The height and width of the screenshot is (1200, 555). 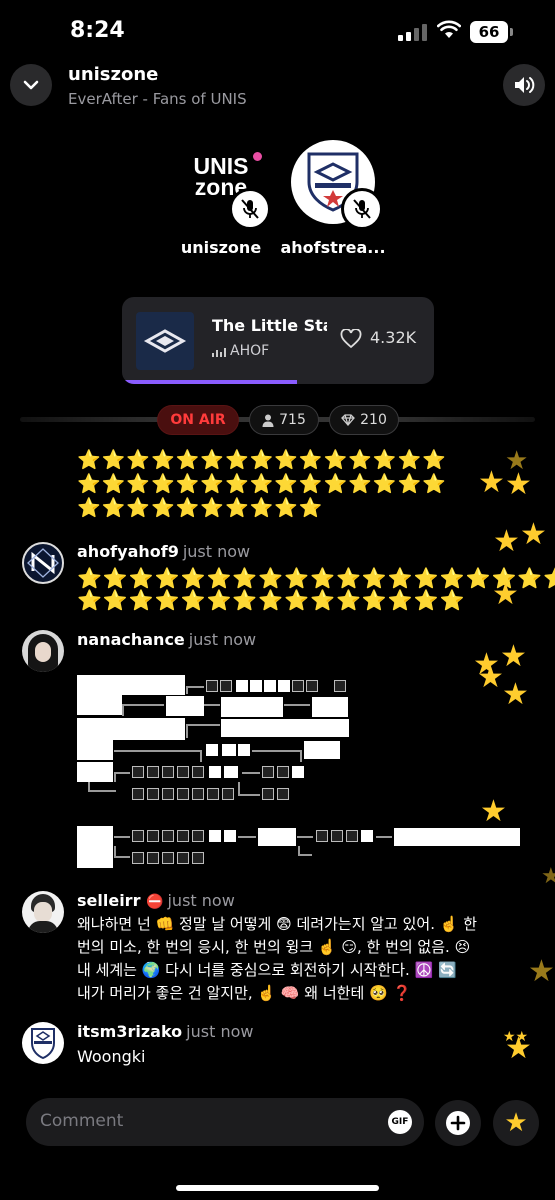 I want to click on comment-text-line: 번의 미소, 한 번의 응시, 한 번의 윙크 ☝️ 😏, 한 번의 없음. 😣, so click(x=274, y=947).